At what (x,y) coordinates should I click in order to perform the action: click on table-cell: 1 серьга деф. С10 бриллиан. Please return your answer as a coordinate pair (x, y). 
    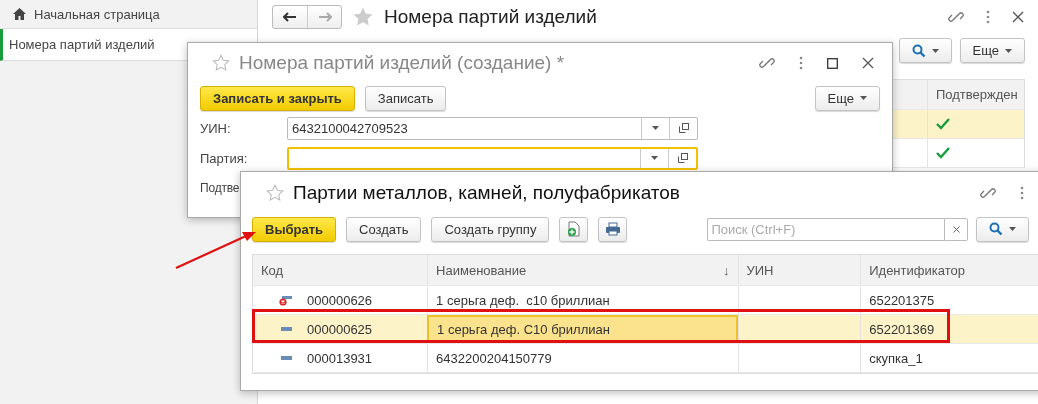
    Looking at the image, I should click on (582, 329).